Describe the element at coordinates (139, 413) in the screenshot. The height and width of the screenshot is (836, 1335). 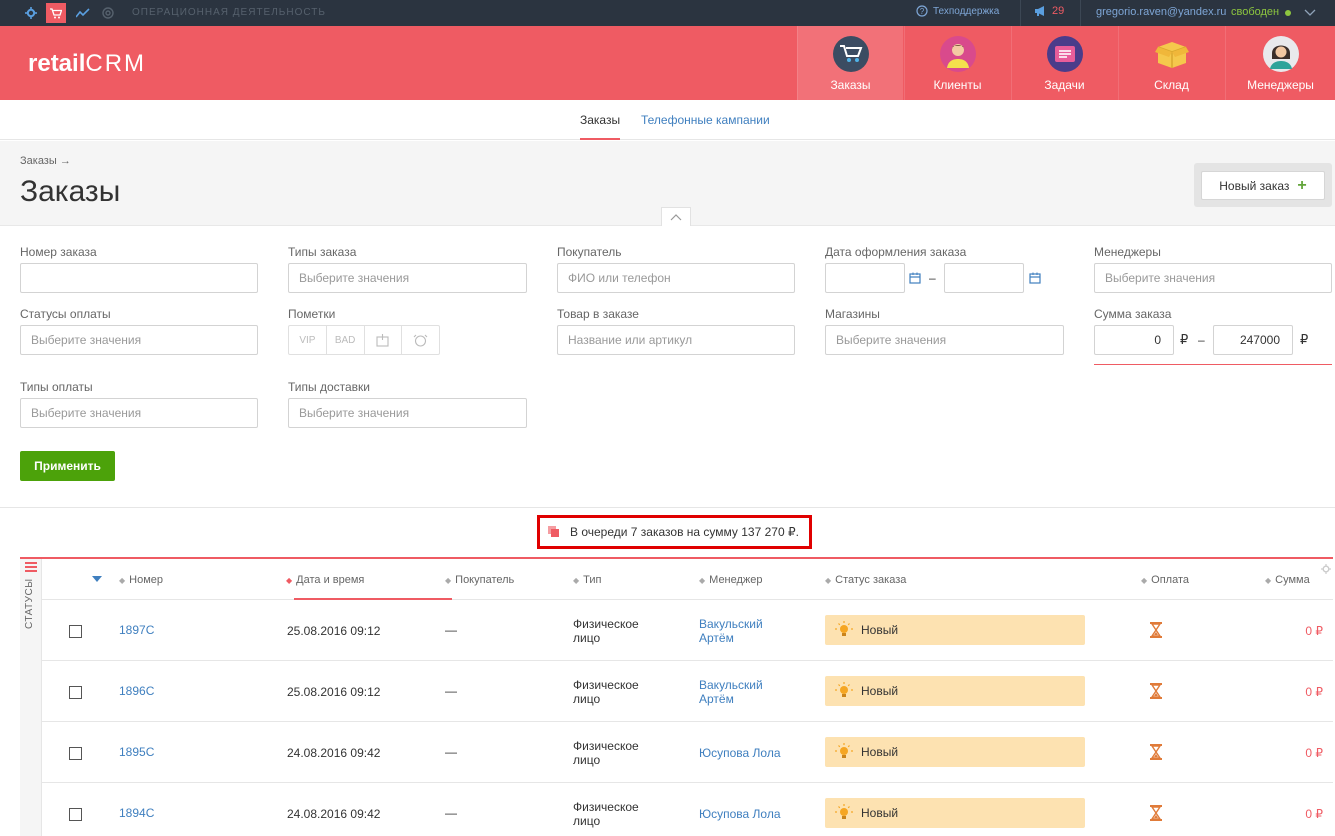
I see `payment-types-select: Выберите значения` at that location.